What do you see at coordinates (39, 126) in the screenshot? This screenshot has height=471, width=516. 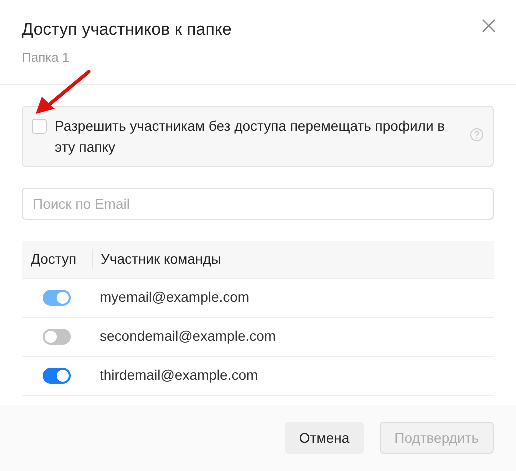 I see `checkbox` at bounding box center [39, 126].